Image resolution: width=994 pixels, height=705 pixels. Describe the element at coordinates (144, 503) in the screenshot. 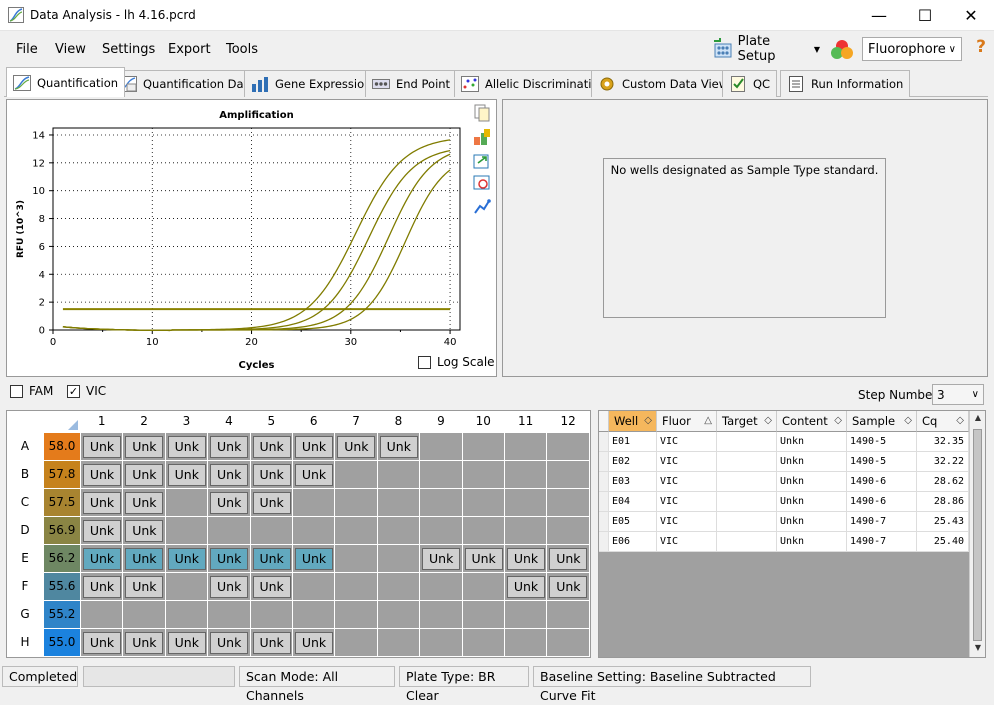

I see `well-content-C2: Unk` at that location.